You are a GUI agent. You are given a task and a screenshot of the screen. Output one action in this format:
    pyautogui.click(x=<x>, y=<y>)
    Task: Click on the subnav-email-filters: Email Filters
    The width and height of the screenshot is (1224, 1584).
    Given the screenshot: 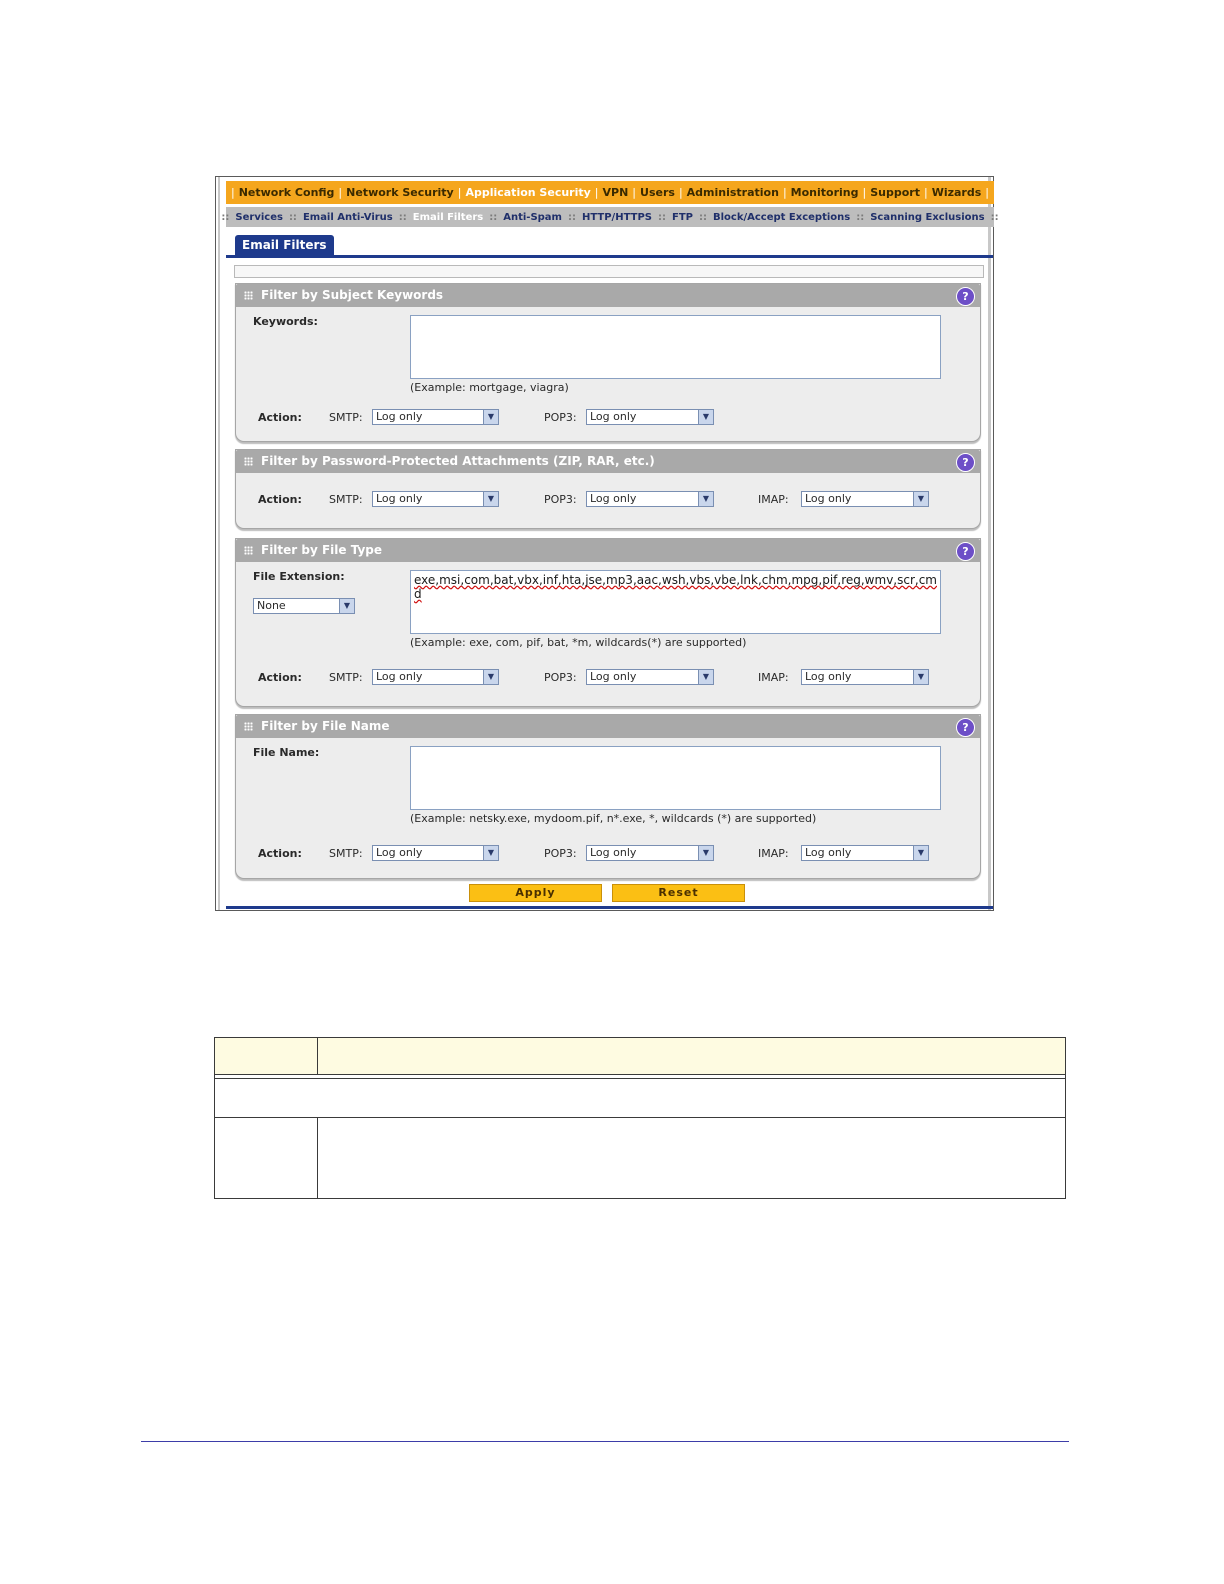 What is the action you would take?
    pyautogui.click(x=448, y=217)
    